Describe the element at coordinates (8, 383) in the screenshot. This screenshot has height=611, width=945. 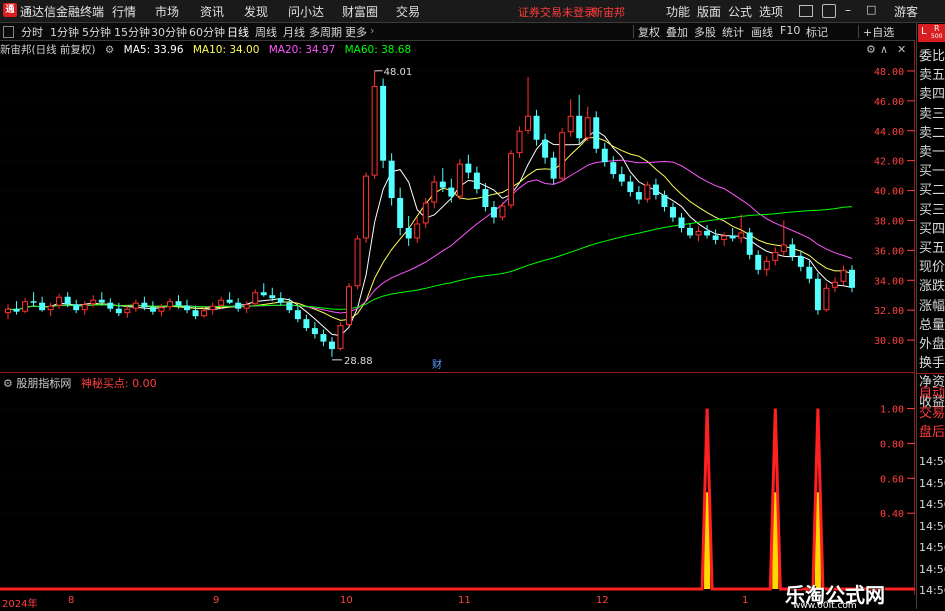
I see `indicator-settings-icon: ⚙` at that location.